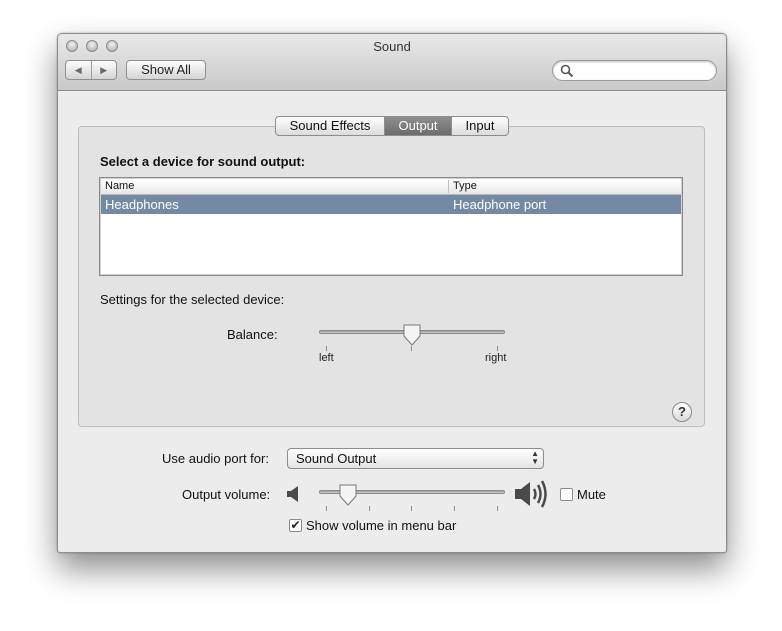 This screenshot has height=631, width=782. I want to click on device-table: Name Type Headphones Headphone port, so click(391, 226).